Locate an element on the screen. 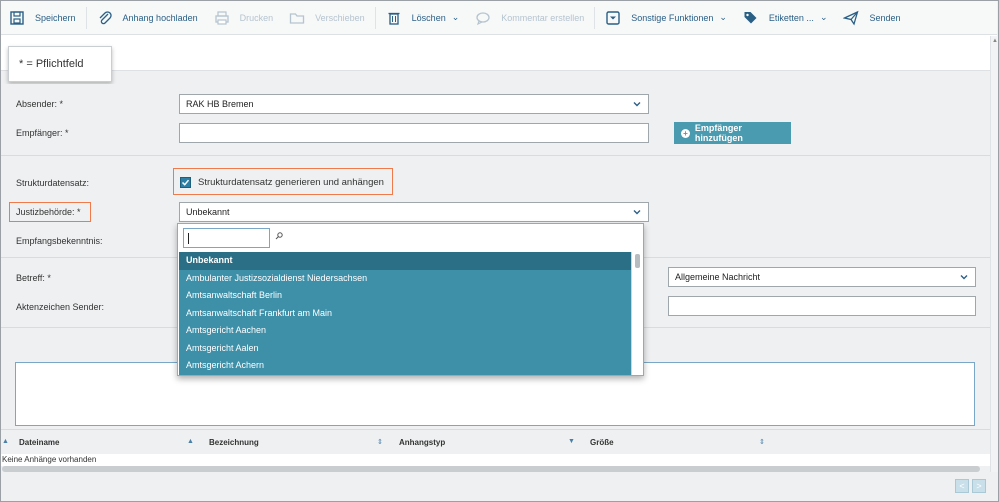 This screenshot has height=502, width=999. other-functions-label: Sonstige Funktionen is located at coordinates (672, 17).